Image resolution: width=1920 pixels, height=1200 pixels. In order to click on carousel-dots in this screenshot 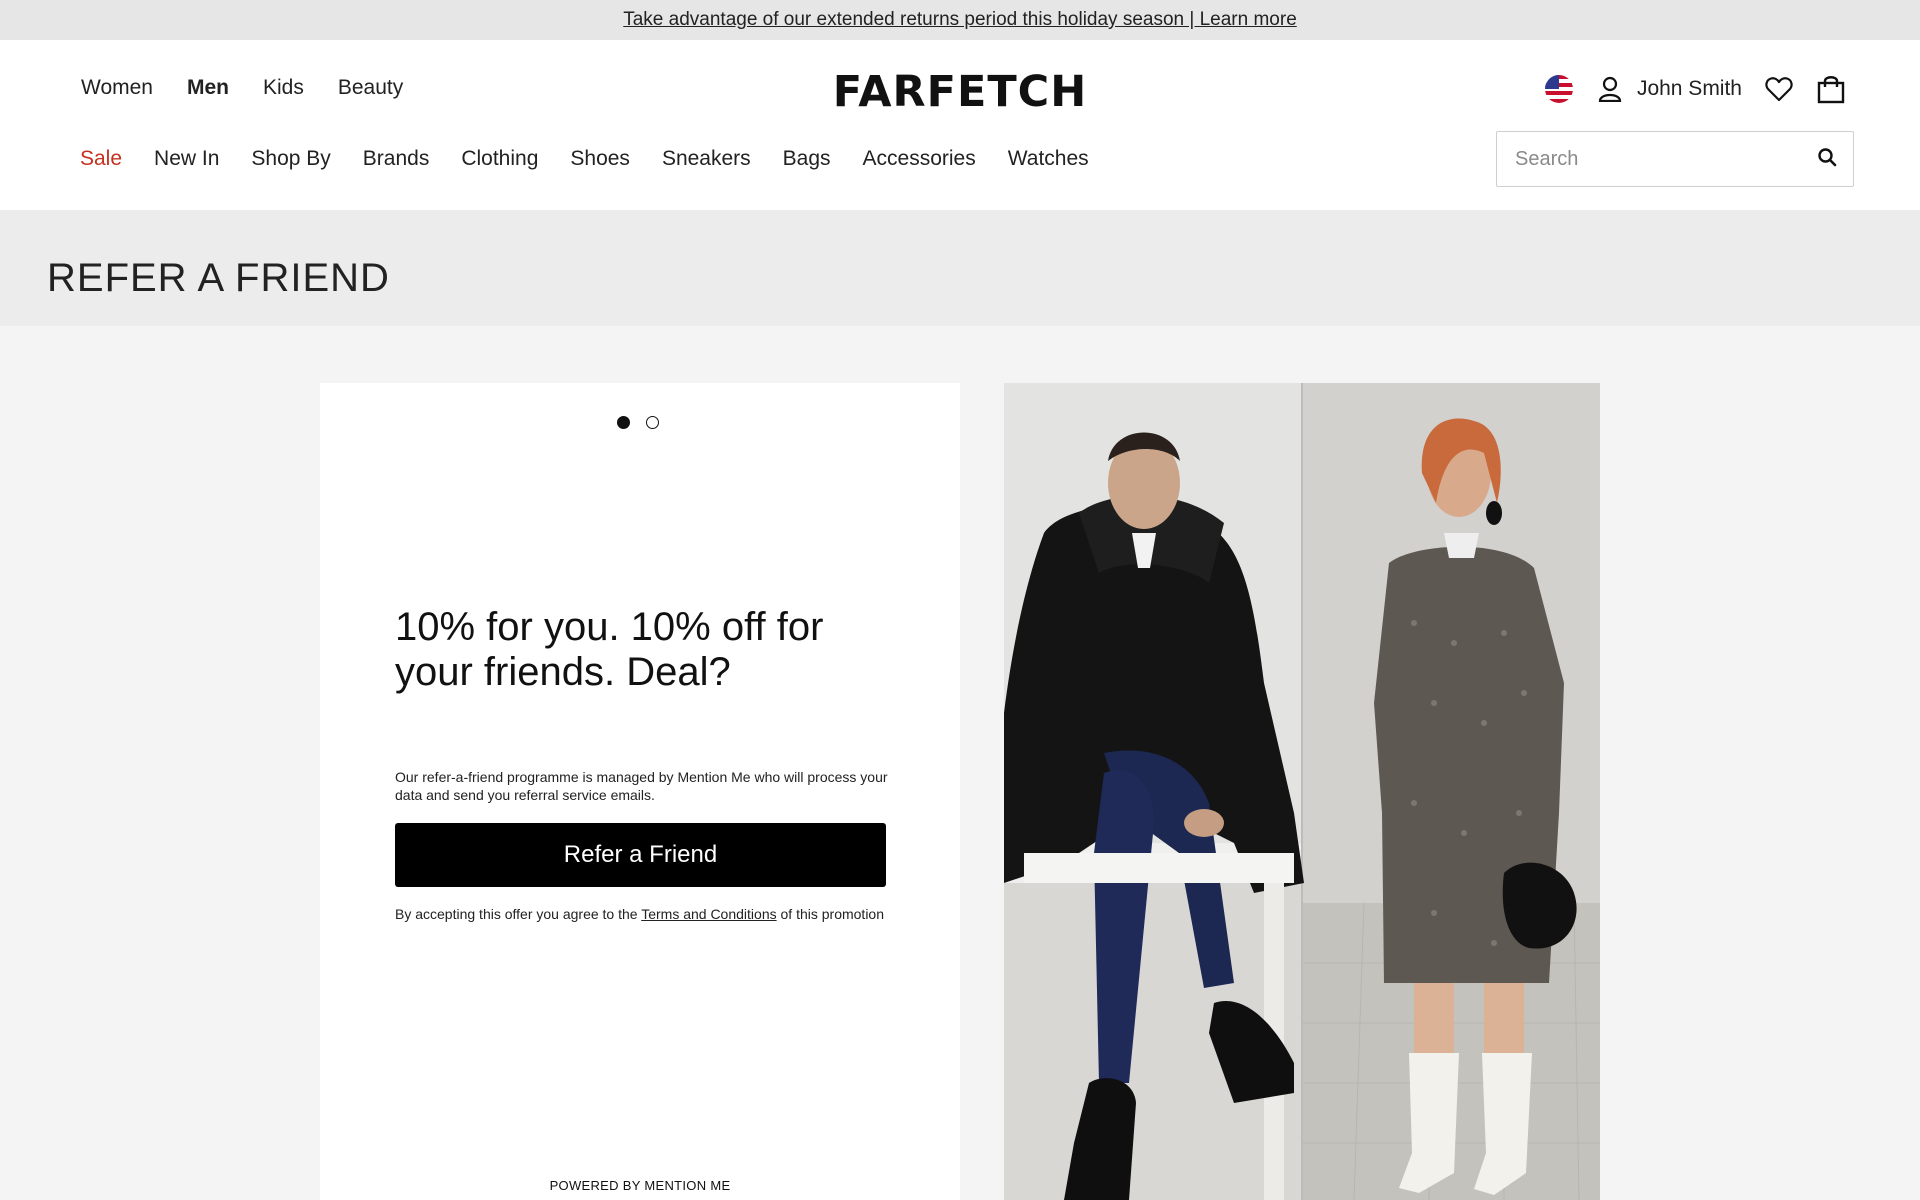, I will do `click(638, 422)`.